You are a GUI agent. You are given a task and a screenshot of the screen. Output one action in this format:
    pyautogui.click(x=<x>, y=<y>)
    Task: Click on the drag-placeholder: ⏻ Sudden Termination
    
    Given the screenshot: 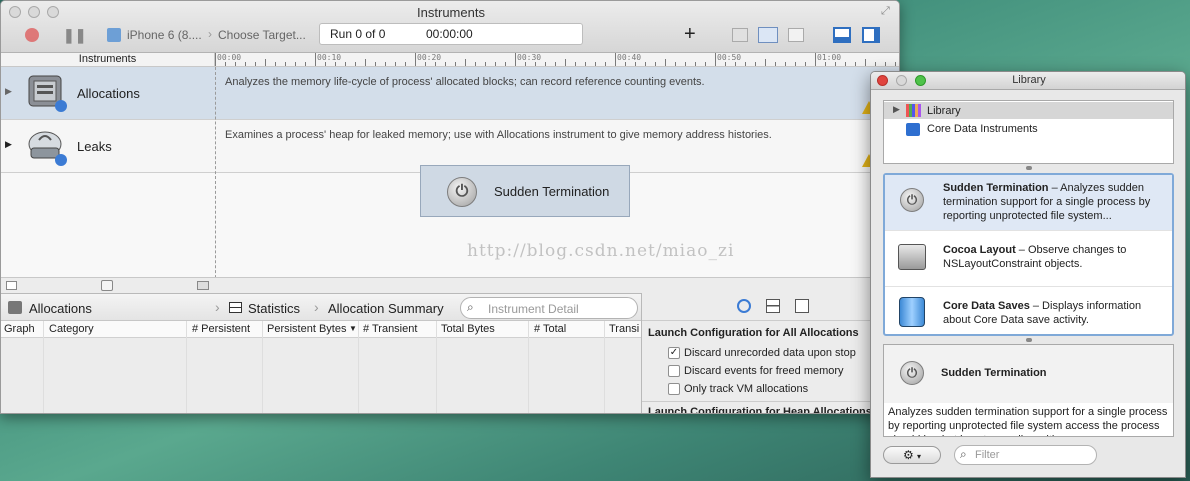 What is the action you would take?
    pyautogui.click(x=525, y=191)
    